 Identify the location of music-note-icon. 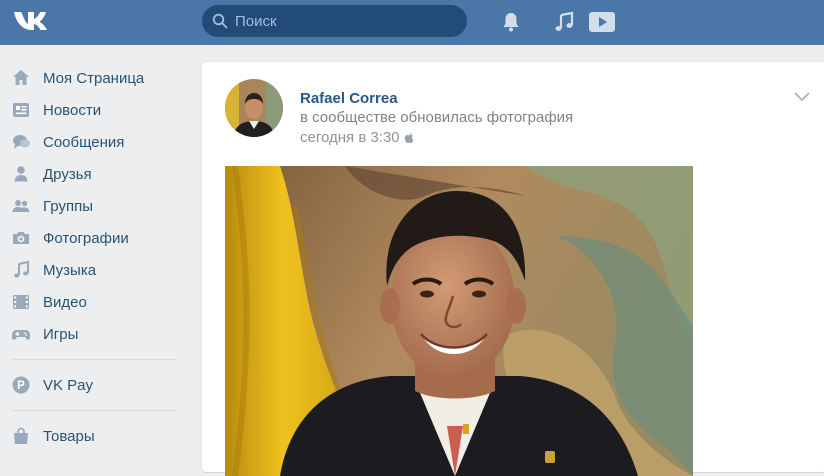
(564, 22).